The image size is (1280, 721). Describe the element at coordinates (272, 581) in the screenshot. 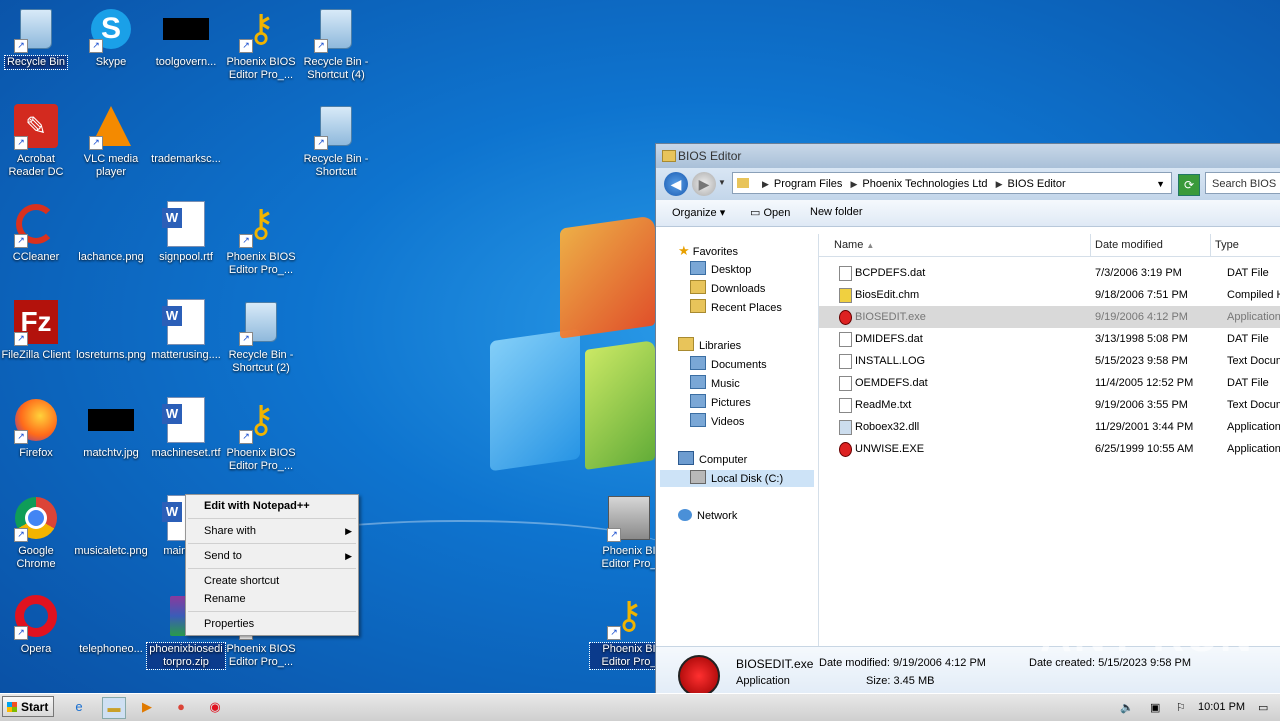

I see `menu-create-shortcut: Create shortcut` at that location.